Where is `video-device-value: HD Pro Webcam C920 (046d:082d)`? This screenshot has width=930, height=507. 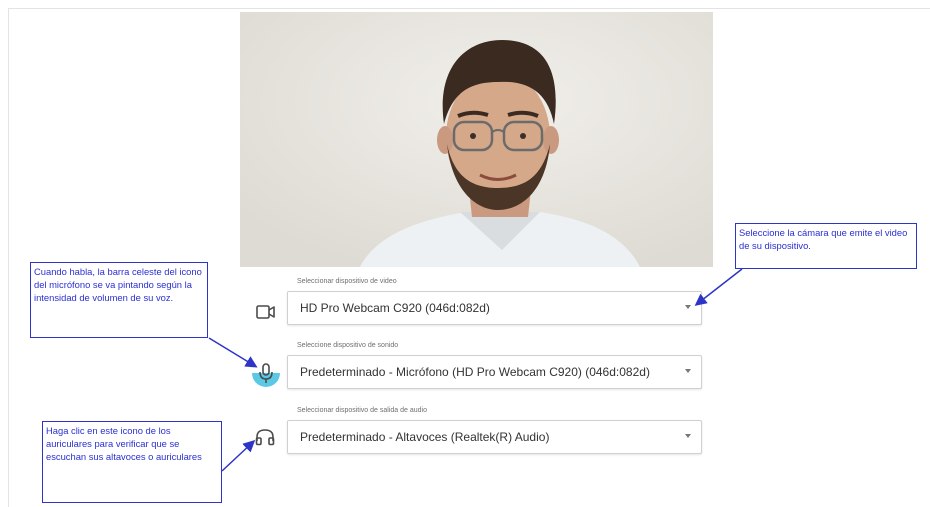
video-device-value: HD Pro Webcam C920 (046d:082d) is located at coordinates (395, 308).